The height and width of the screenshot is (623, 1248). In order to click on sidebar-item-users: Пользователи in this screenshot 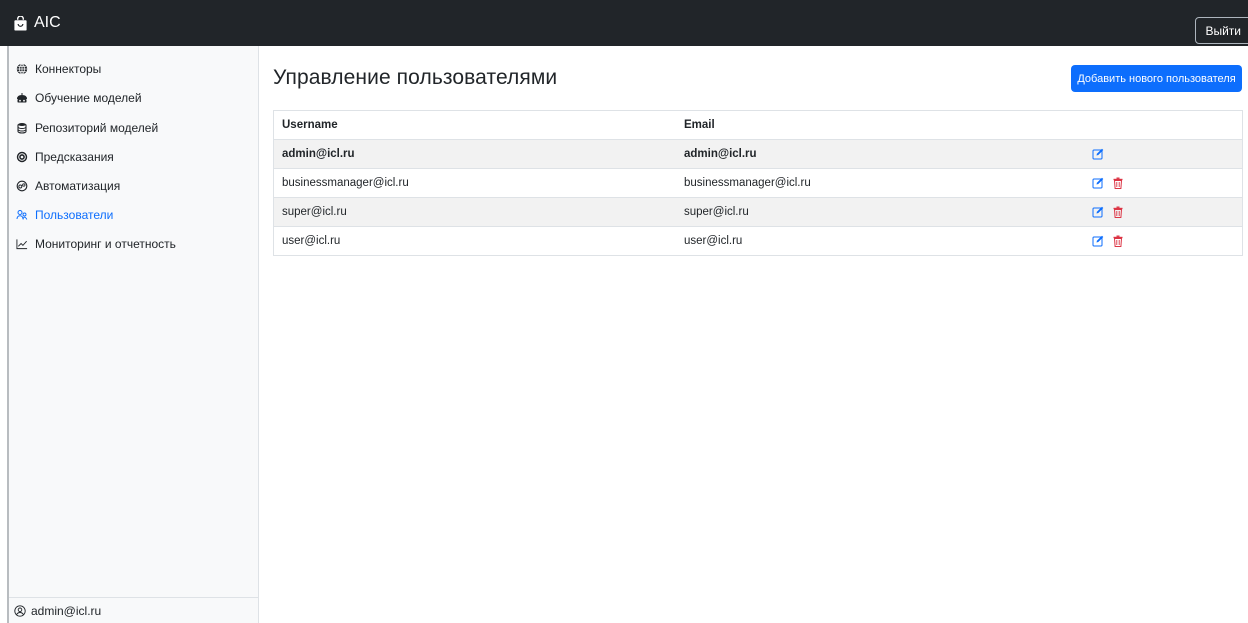, I will do `click(64, 215)`.